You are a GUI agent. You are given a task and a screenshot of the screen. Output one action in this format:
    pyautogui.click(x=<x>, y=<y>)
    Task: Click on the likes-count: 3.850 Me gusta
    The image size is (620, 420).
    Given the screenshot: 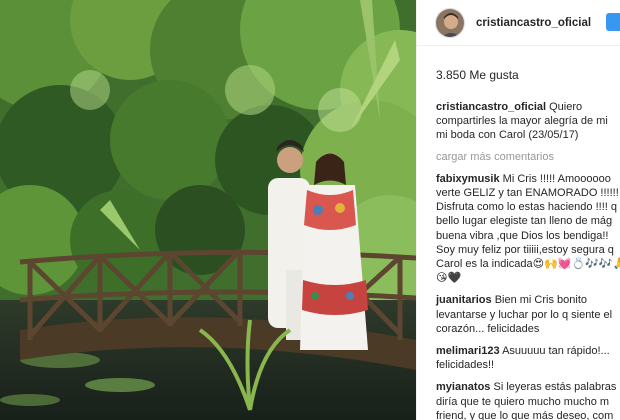 What is the action you would take?
    pyautogui.click(x=518, y=73)
    